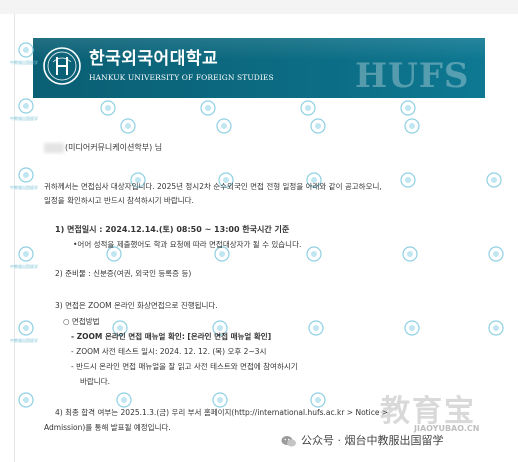  I want to click on university-name-english: HANKUK UNIVERSITY OF FOREIGN STUDIES, so click(181, 77).